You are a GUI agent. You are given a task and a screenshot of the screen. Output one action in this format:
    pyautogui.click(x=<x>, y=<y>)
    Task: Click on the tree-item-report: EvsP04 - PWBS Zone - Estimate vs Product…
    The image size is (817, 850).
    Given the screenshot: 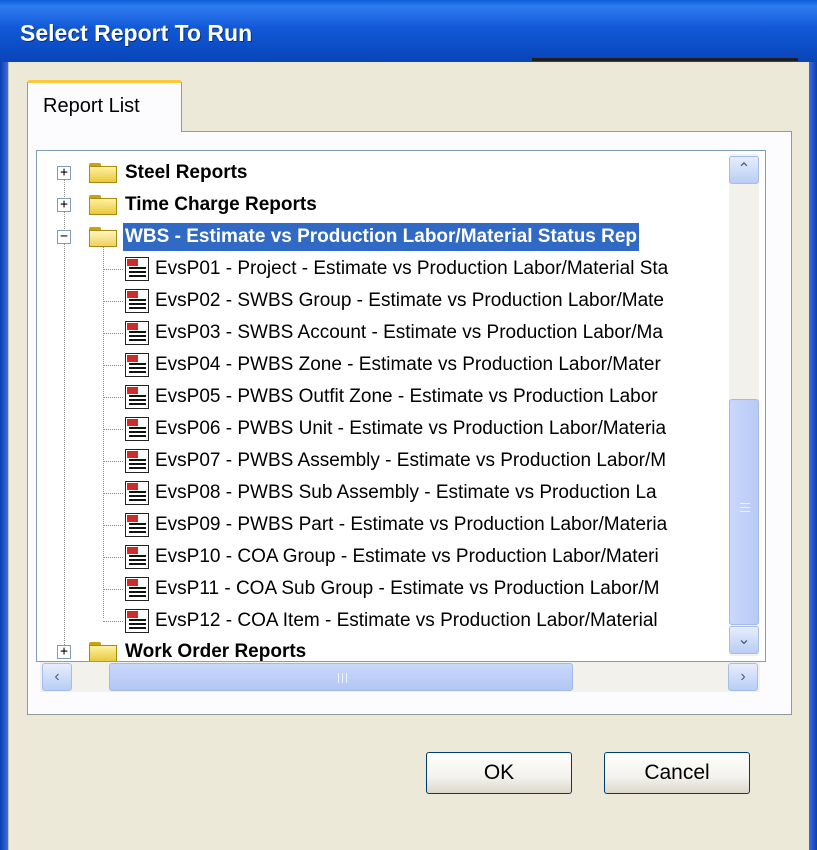 What is the action you would take?
    pyautogui.click(x=401, y=365)
    